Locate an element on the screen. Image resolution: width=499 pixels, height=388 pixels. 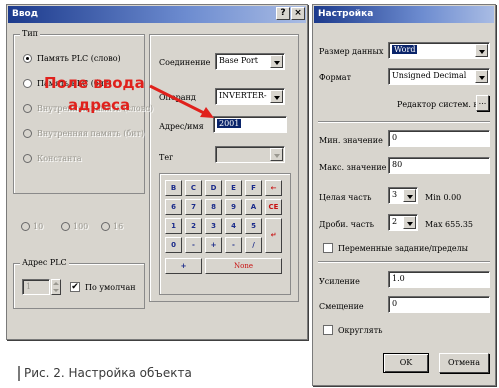
keypad-key-3-3: - is located at coordinates (233, 245).